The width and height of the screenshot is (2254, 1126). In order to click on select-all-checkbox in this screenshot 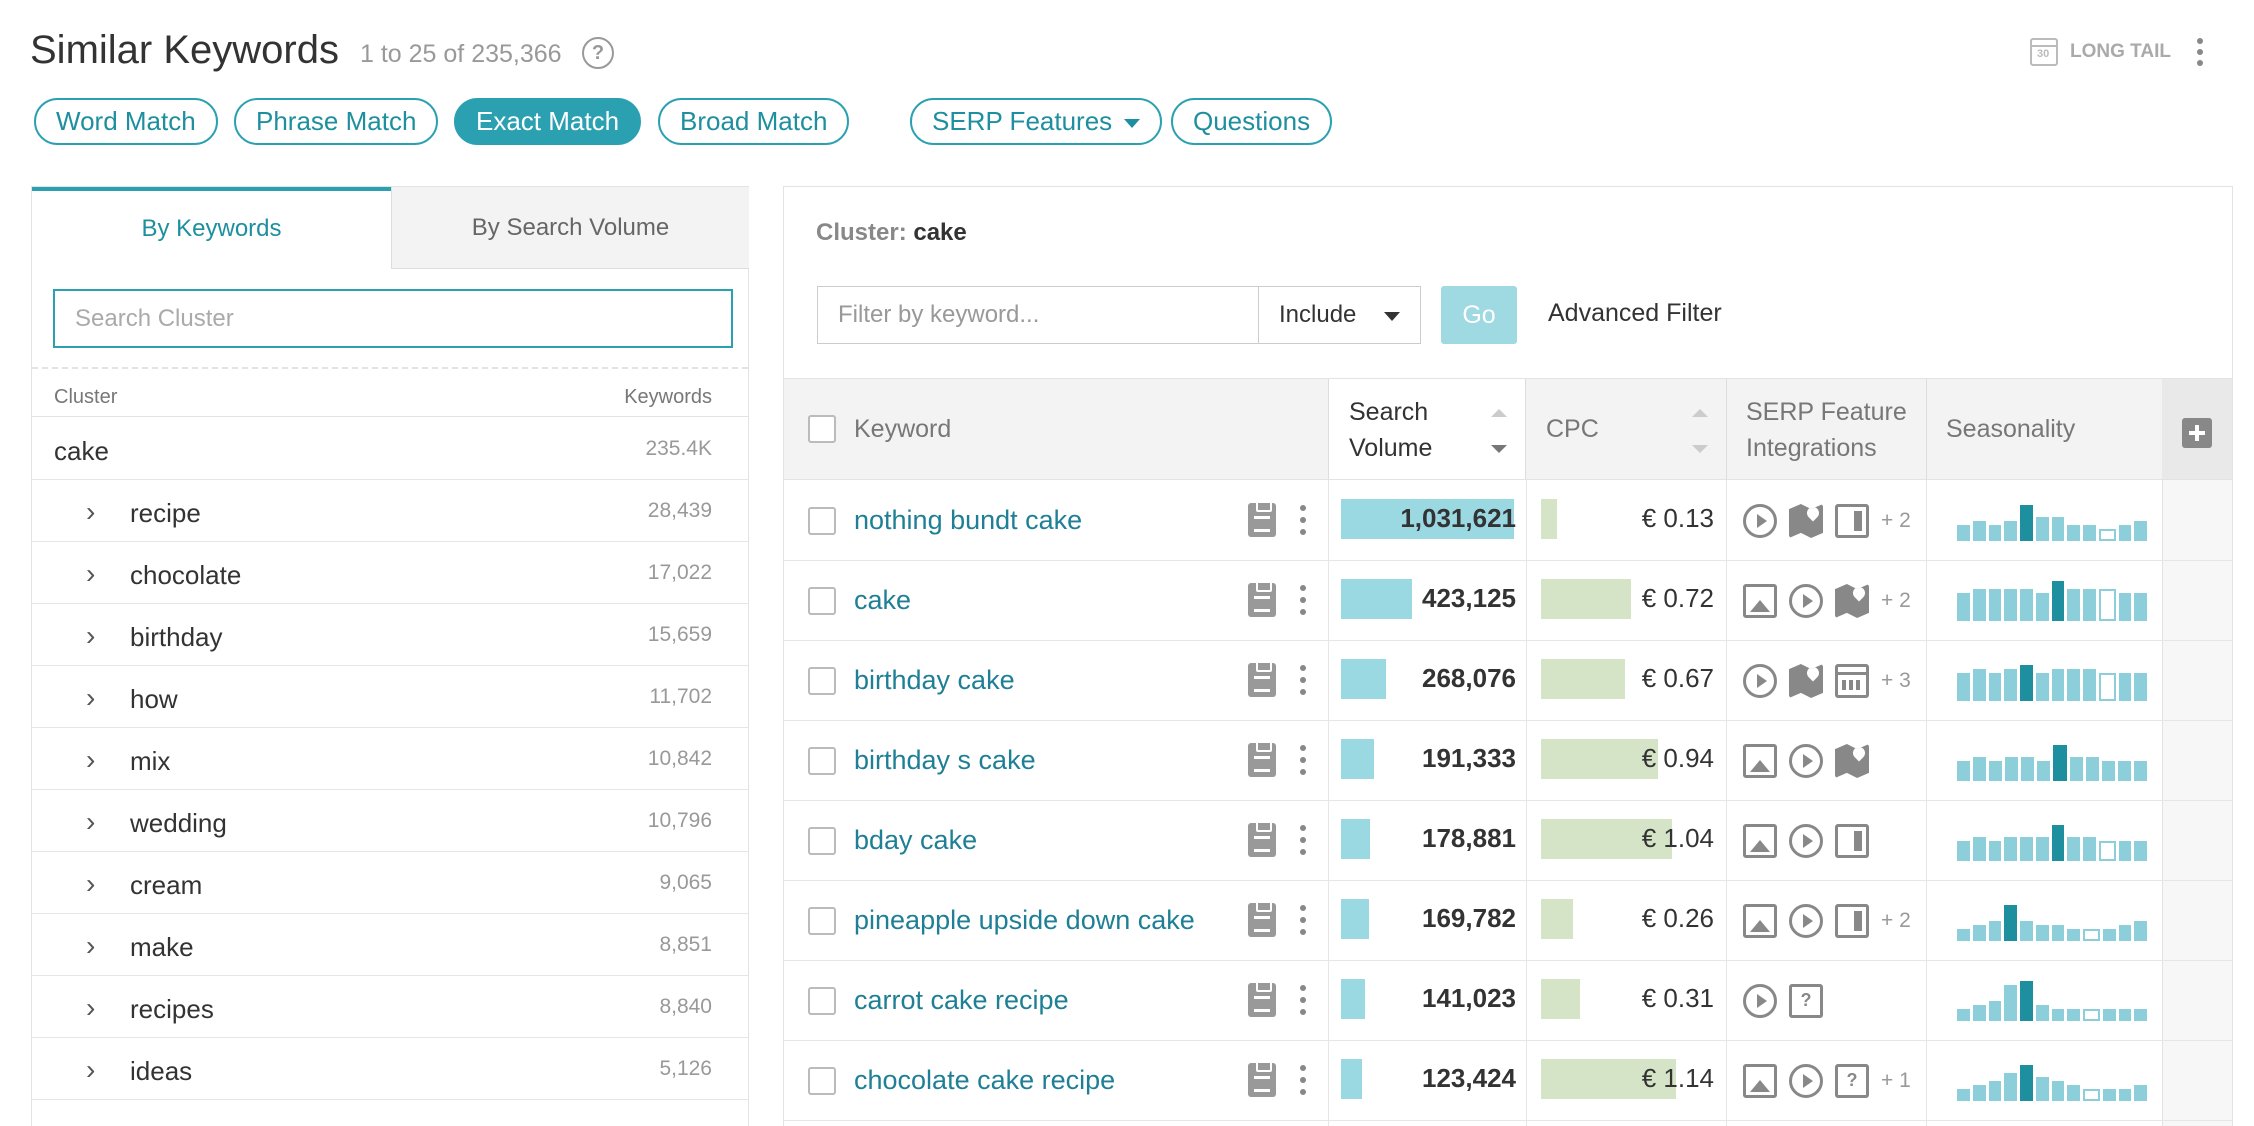, I will do `click(822, 429)`.